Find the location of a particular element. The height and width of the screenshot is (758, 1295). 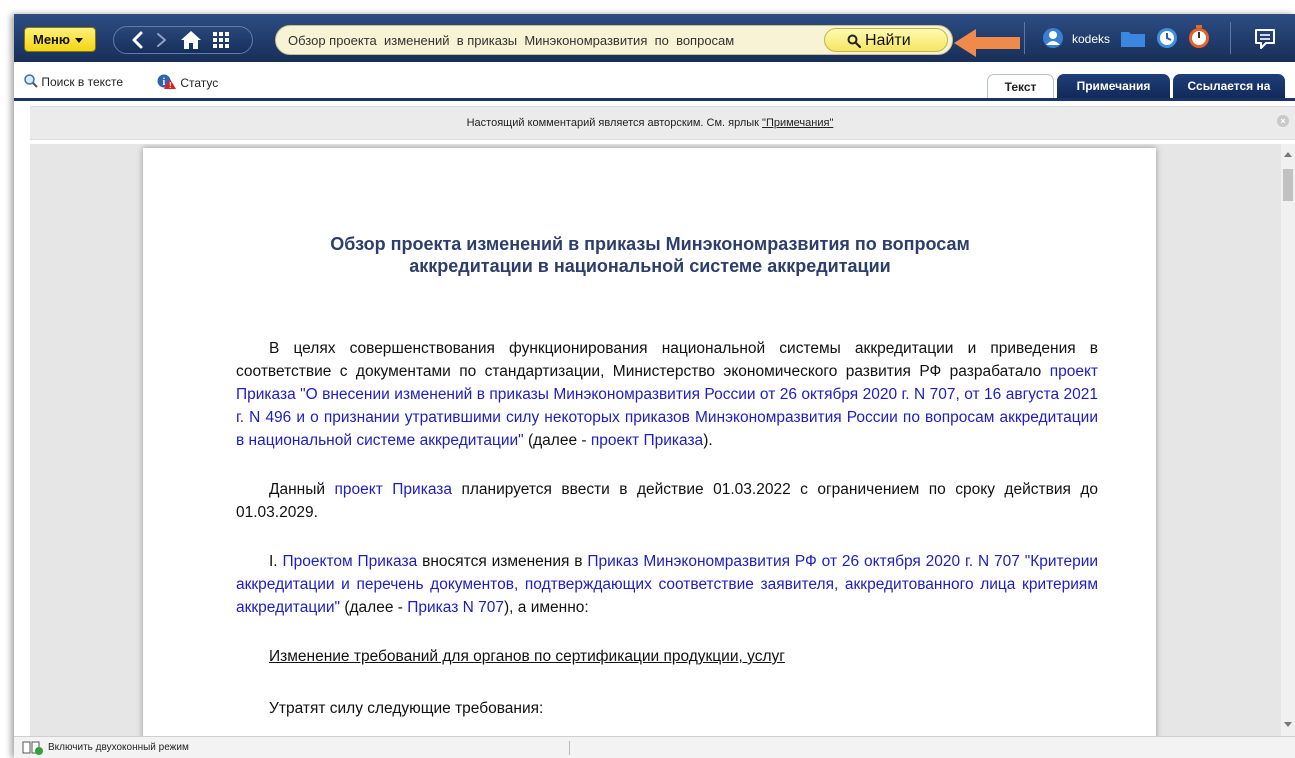

pointer-arrow-icon is located at coordinates (987, 43).